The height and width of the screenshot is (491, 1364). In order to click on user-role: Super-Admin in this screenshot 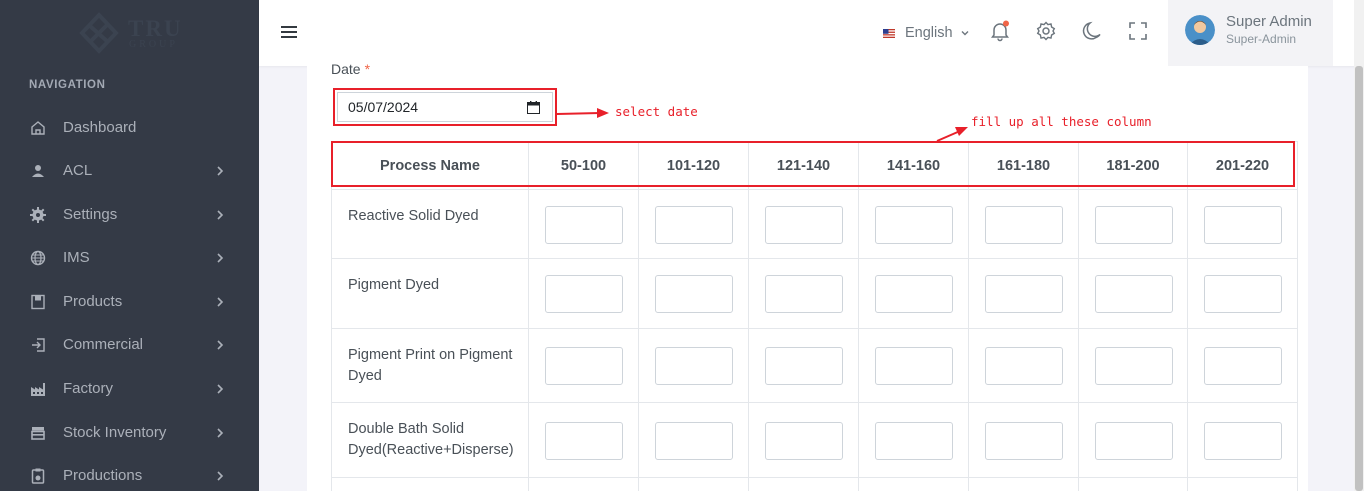, I will do `click(1261, 39)`.